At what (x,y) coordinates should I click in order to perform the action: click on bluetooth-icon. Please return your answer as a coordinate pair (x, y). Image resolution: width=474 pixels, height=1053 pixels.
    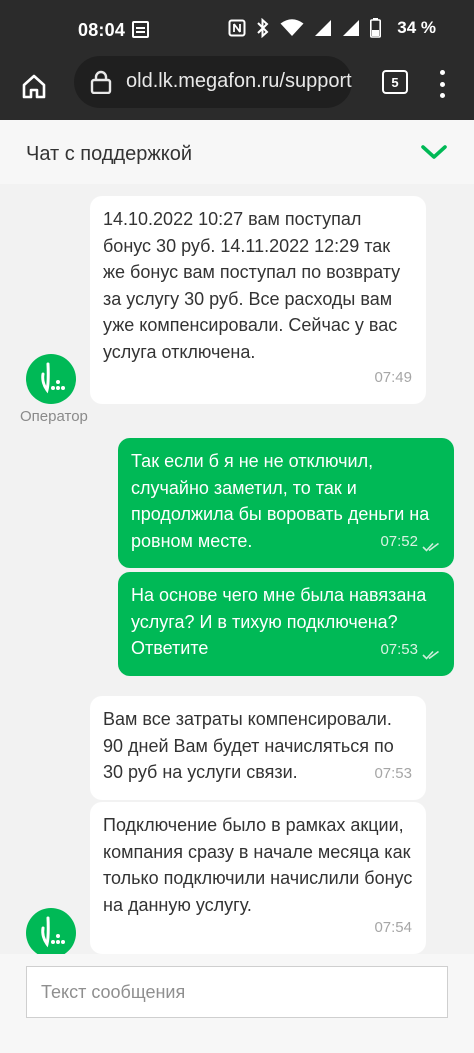
    Looking at the image, I should click on (263, 28).